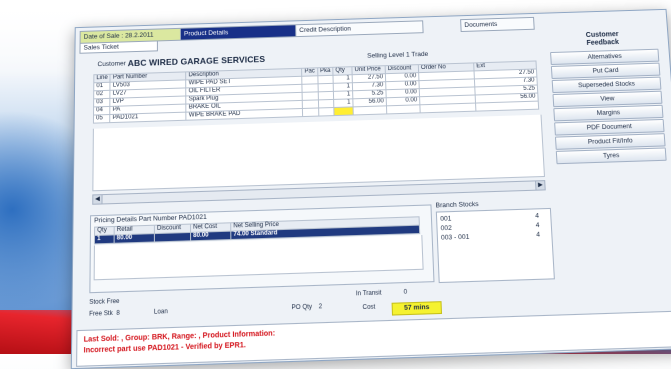 The width and height of the screenshot is (671, 369). What do you see at coordinates (101, 314) in the screenshot?
I see `free-stock-label: Free Stk` at bounding box center [101, 314].